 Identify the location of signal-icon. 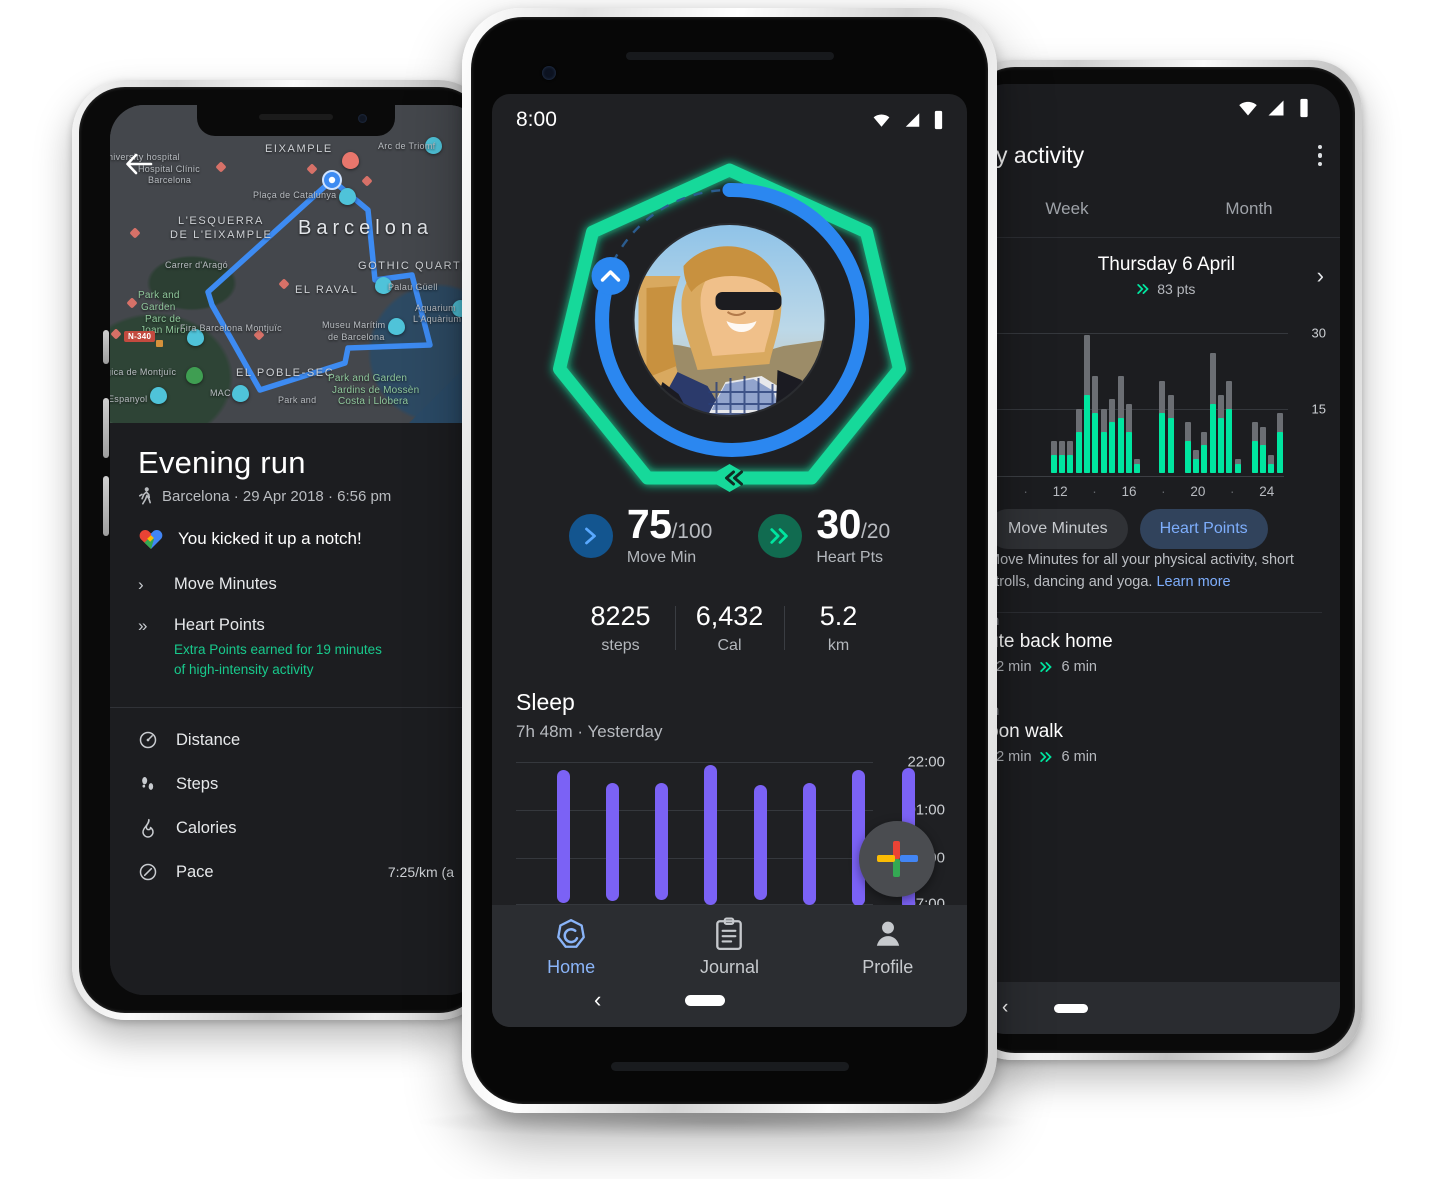
(1276, 108).